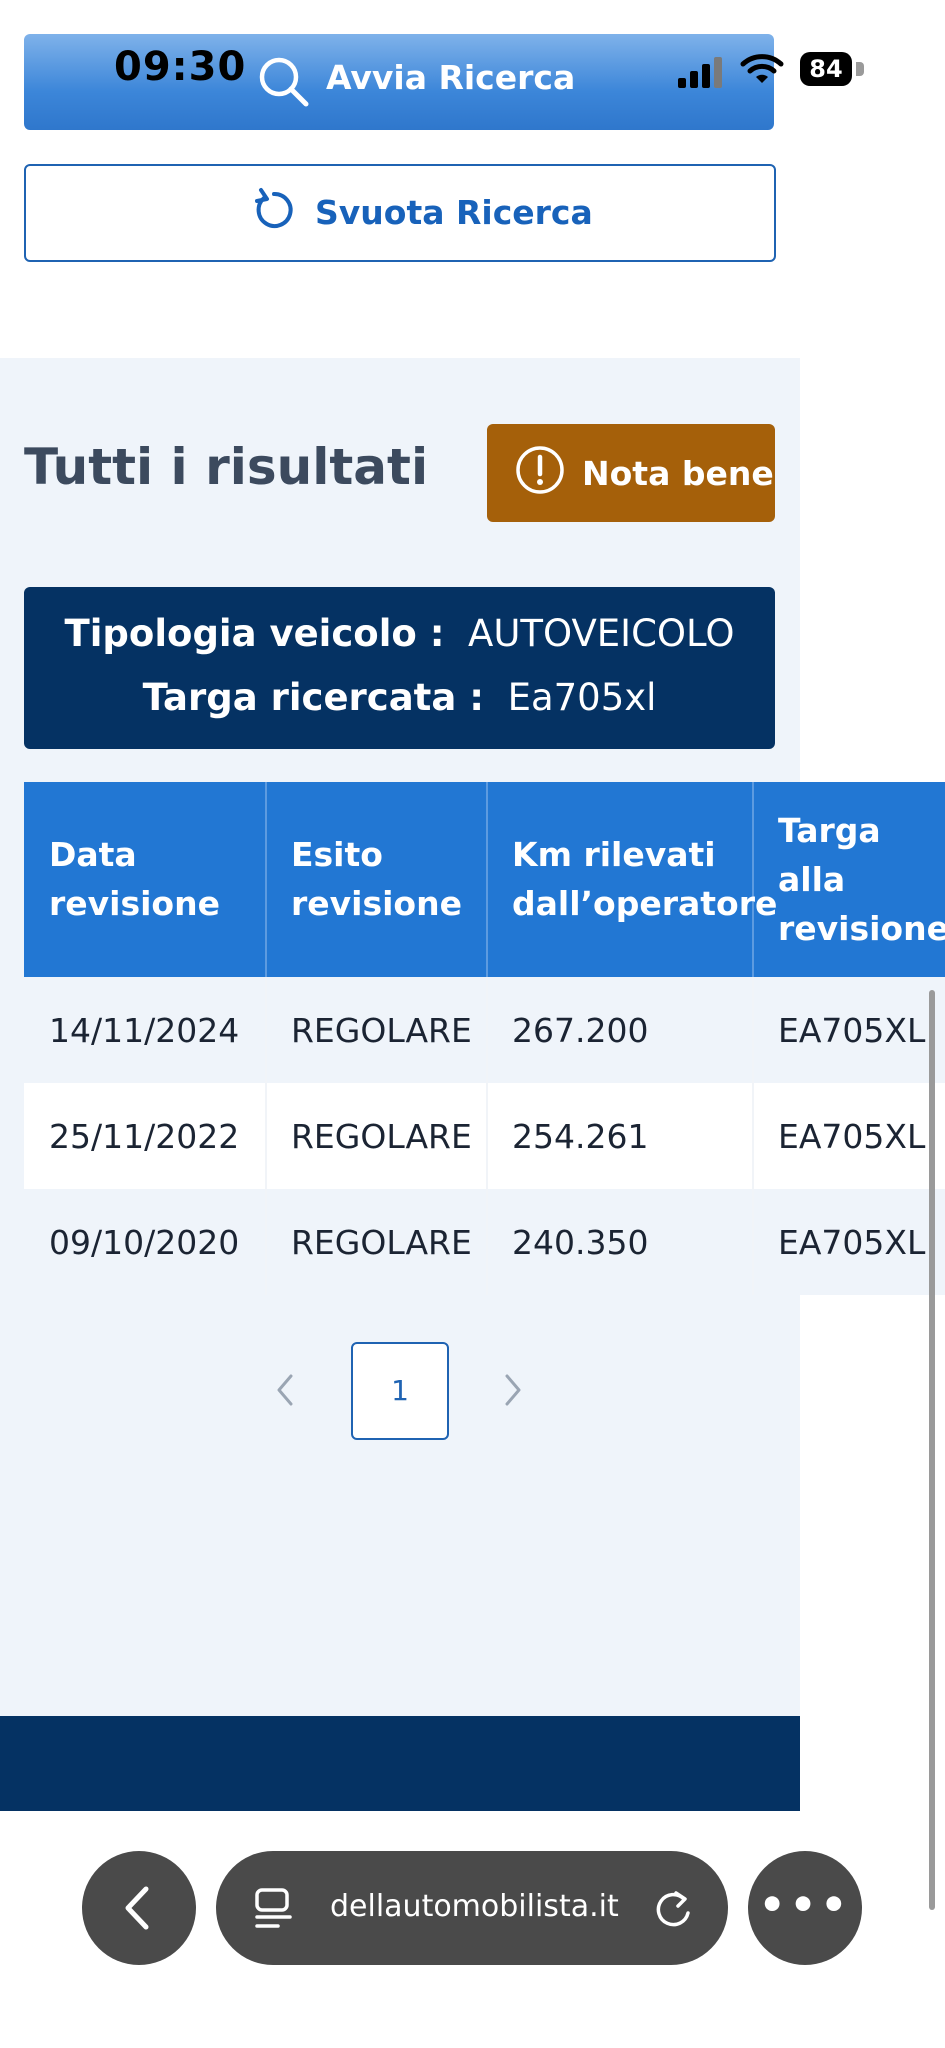 This screenshot has height=2048, width=945. I want to click on results-title: Tutti i risultati, so click(226, 467).